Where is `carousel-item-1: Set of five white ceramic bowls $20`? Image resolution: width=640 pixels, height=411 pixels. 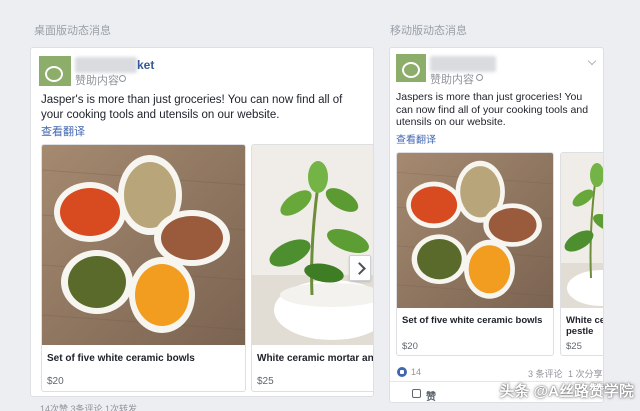
carousel-item-1: Set of five white ceramic bowls $20 is located at coordinates (475, 254).